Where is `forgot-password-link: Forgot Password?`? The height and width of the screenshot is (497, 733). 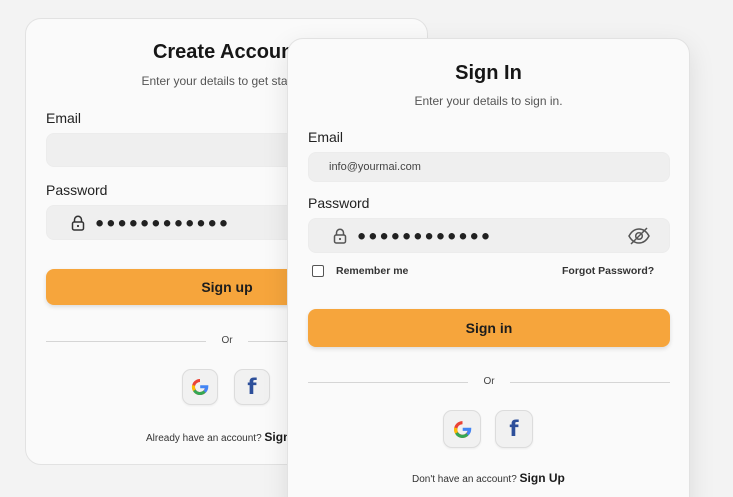 forgot-password-link: Forgot Password? is located at coordinates (608, 271).